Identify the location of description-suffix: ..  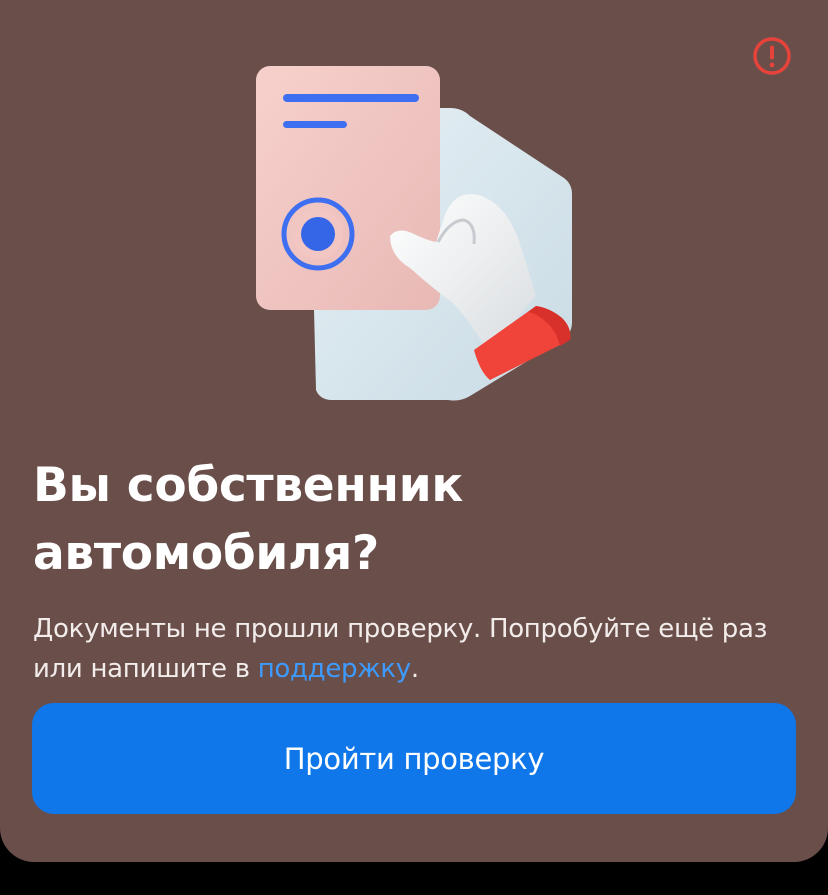
(414, 669).